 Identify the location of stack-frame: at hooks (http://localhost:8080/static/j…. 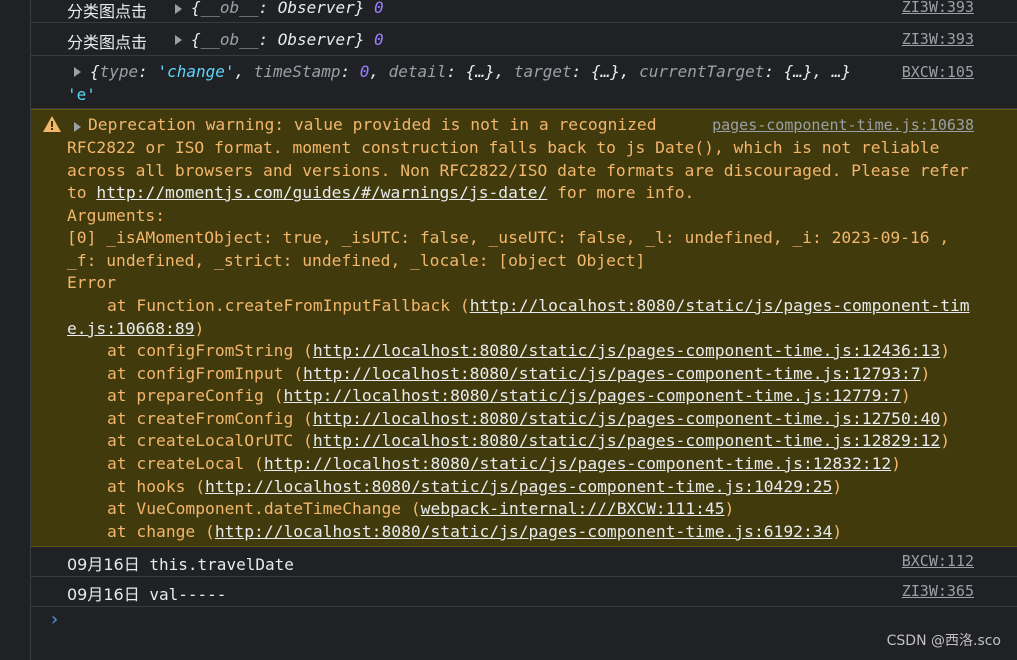
(474, 486).